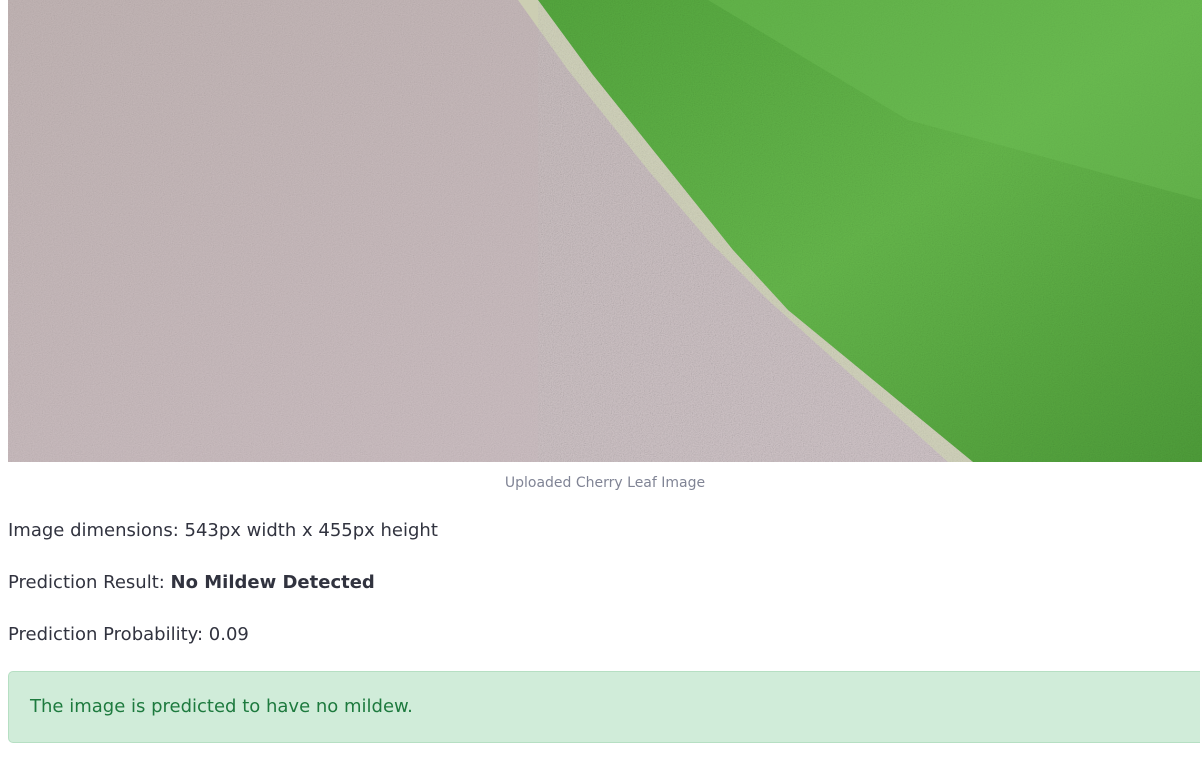 This screenshot has width=1202, height=761. What do you see at coordinates (272, 582) in the screenshot?
I see `prediction-result-value: No Mildew Detected` at bounding box center [272, 582].